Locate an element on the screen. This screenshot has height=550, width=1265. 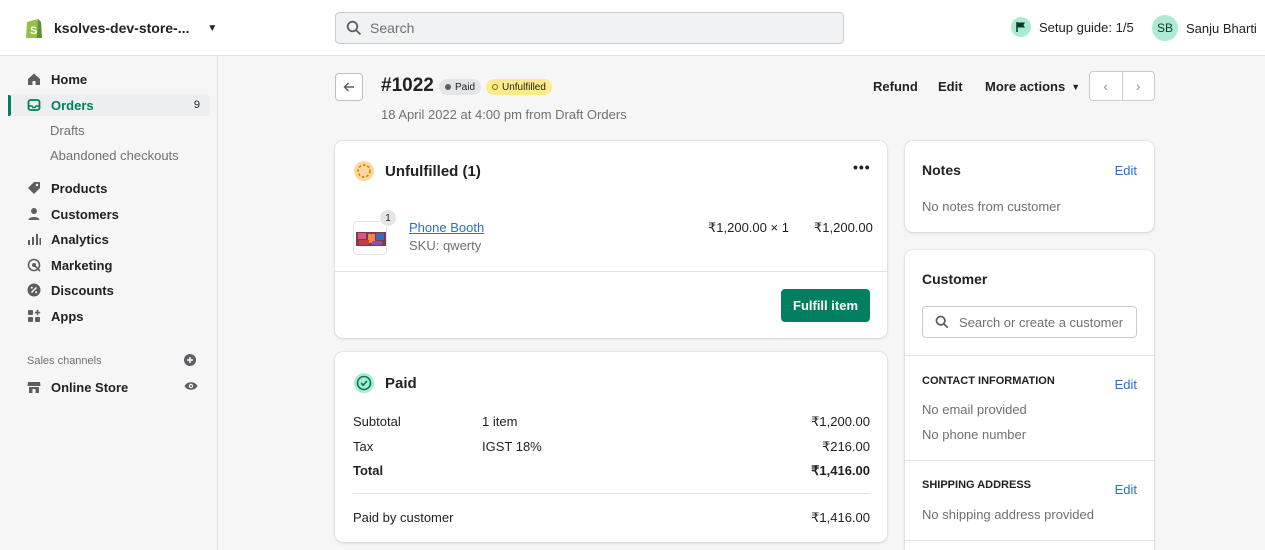
sidebar-item-customers: Customers is located at coordinates (118, 214).